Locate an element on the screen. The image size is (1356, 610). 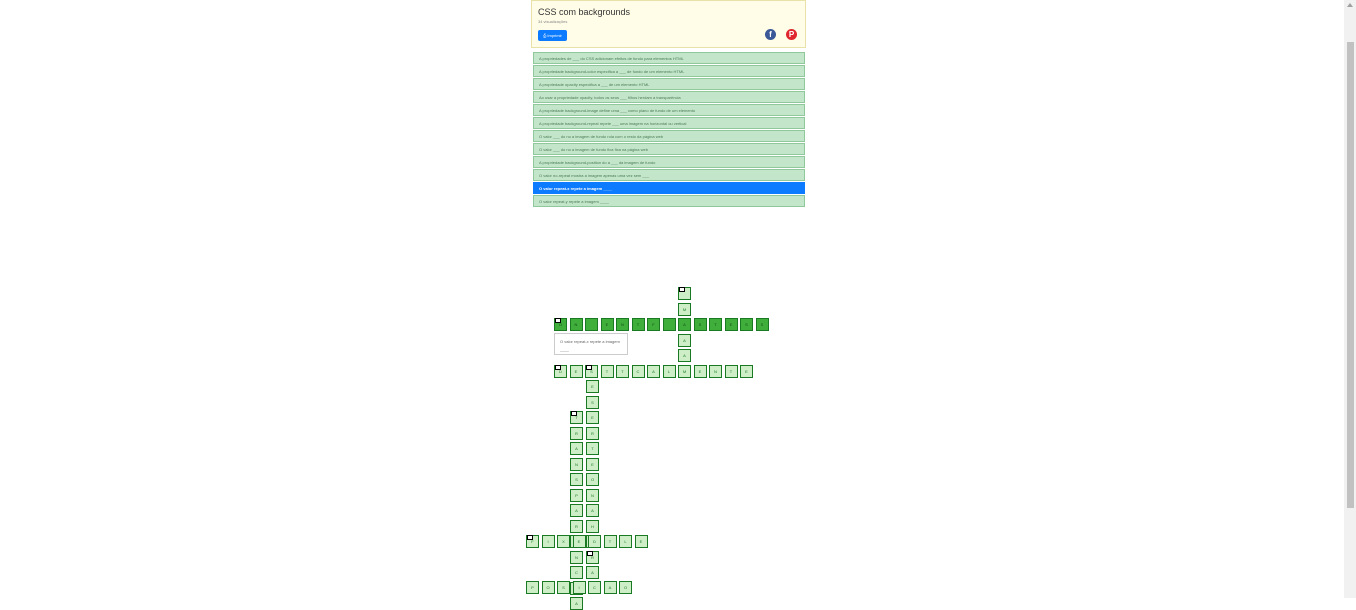
print-button: ⎙ Imprimir is located at coordinates (552, 35).